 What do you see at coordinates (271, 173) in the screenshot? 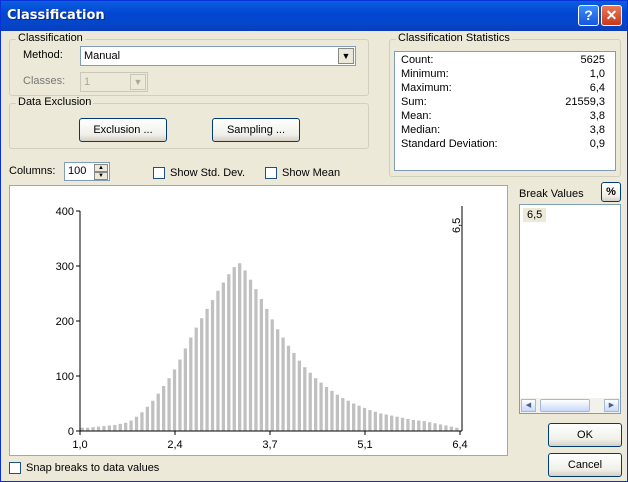
I see `show-mean-checkbox` at bounding box center [271, 173].